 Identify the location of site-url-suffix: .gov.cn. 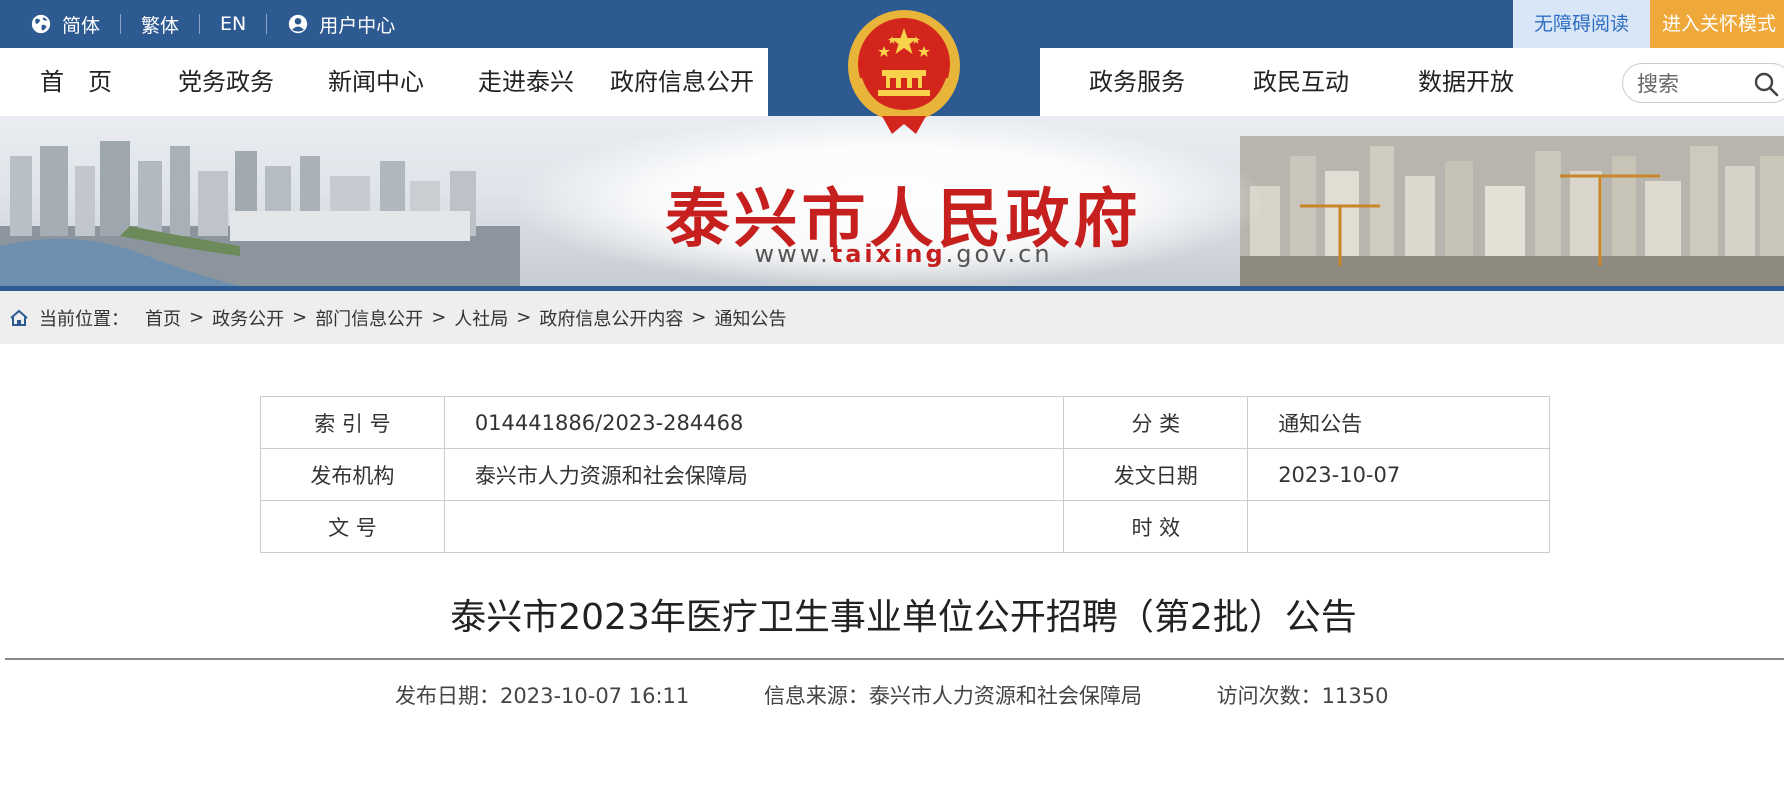
(999, 254).